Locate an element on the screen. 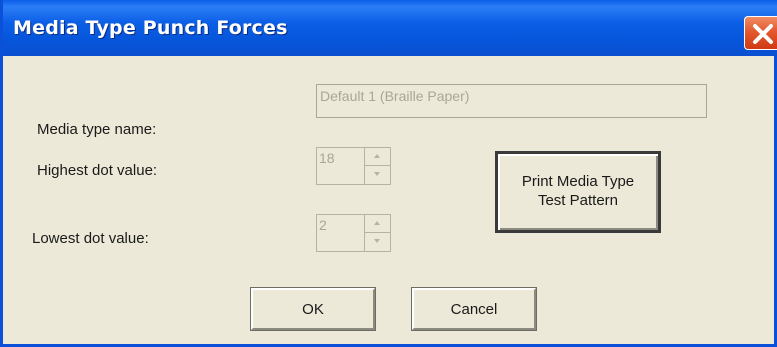 The height and width of the screenshot is (347, 777). lowest-dot-input: 2 is located at coordinates (340, 233).